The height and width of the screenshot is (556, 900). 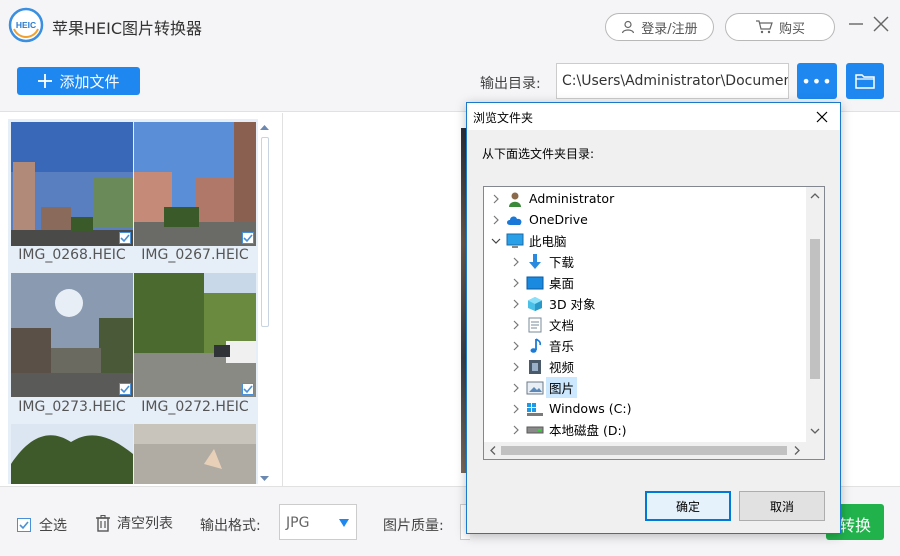 I want to click on tree-item-desktop: 桌面, so click(x=543, y=282).